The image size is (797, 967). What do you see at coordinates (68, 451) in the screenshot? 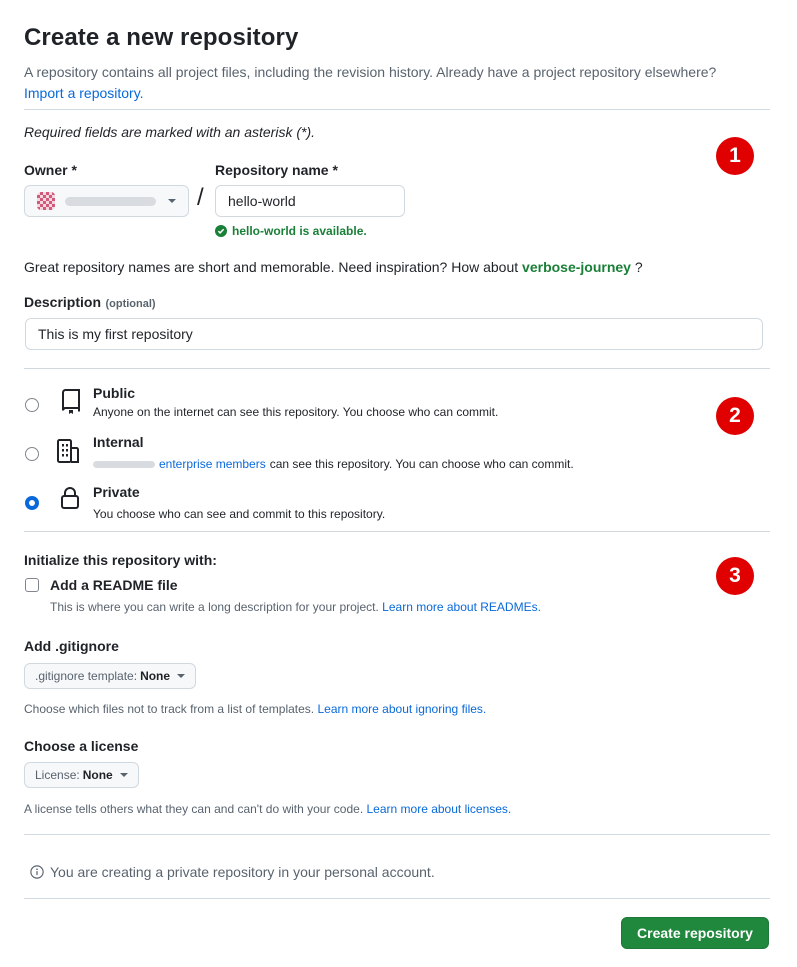
I see `organization-icon` at bounding box center [68, 451].